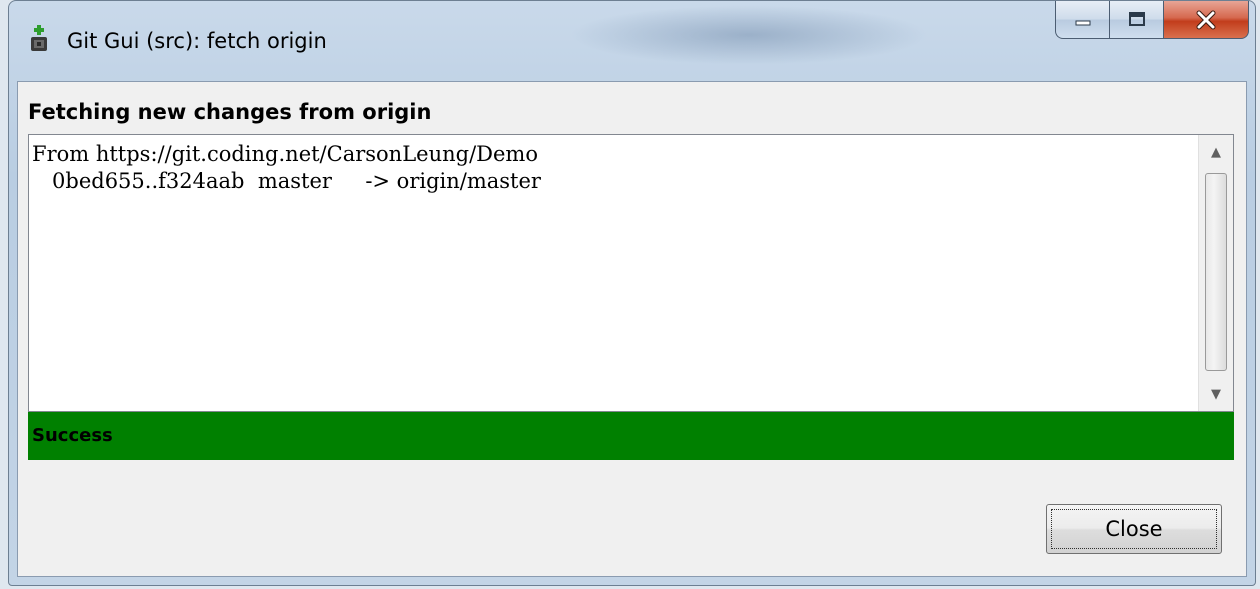 The width and height of the screenshot is (1260, 589). I want to click on close-icon, so click(1206, 19).